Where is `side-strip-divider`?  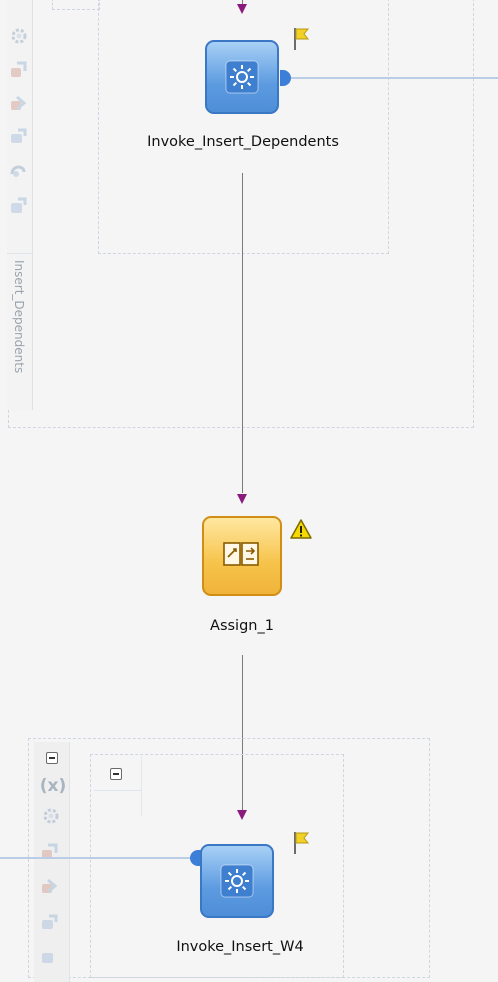 side-strip-divider is located at coordinates (20, 253).